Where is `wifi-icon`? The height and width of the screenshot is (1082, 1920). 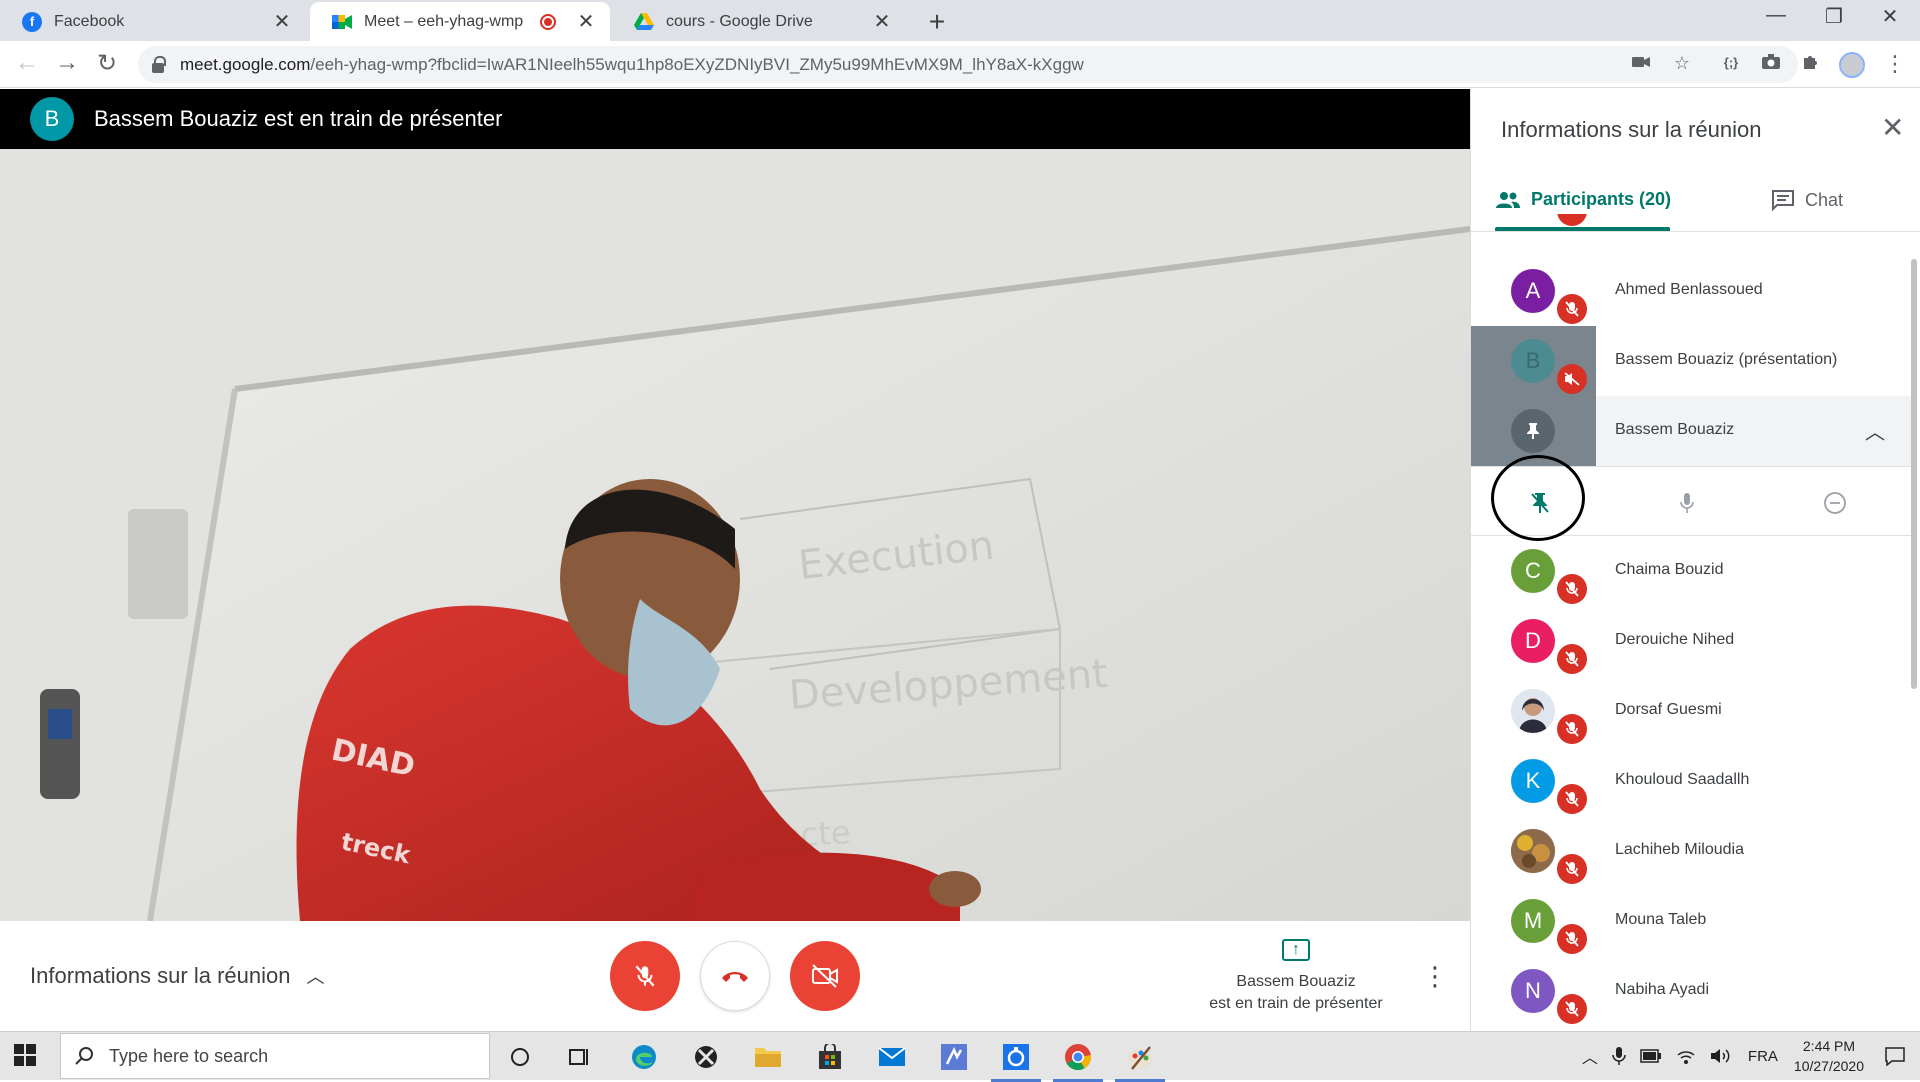 wifi-icon is located at coordinates (1686, 1056).